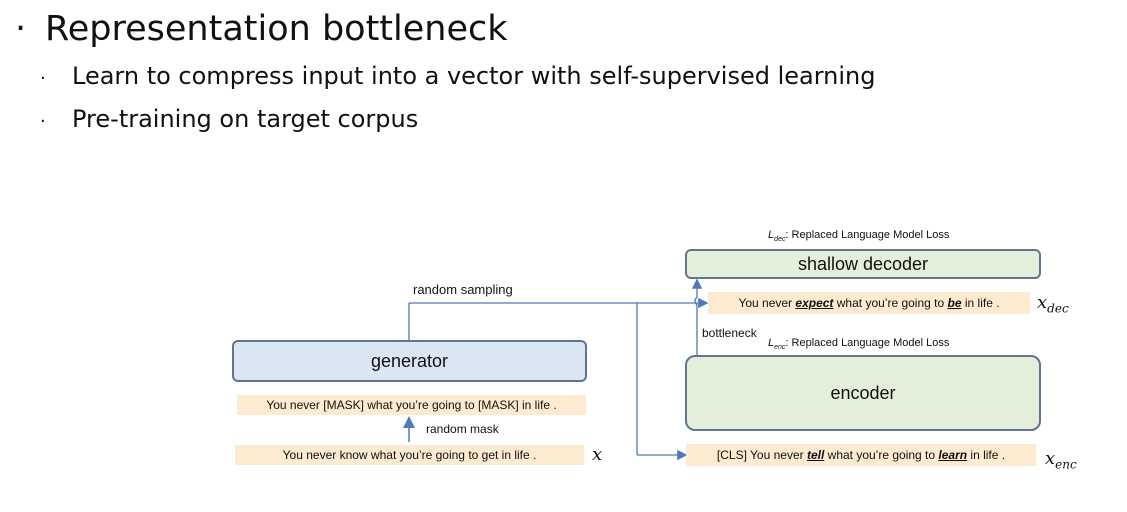 The height and width of the screenshot is (512, 1127). What do you see at coordinates (815, 455) in the screenshot?
I see `enc-sentence-word-1: tell` at bounding box center [815, 455].